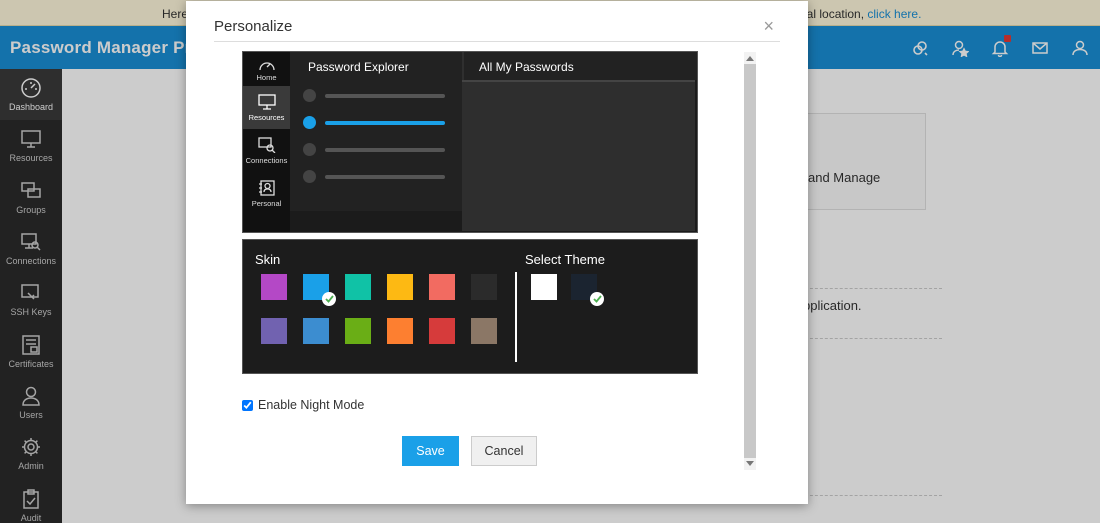 This screenshot has height=523, width=1100. What do you see at coordinates (516, 317) in the screenshot?
I see `panel-divider` at bounding box center [516, 317].